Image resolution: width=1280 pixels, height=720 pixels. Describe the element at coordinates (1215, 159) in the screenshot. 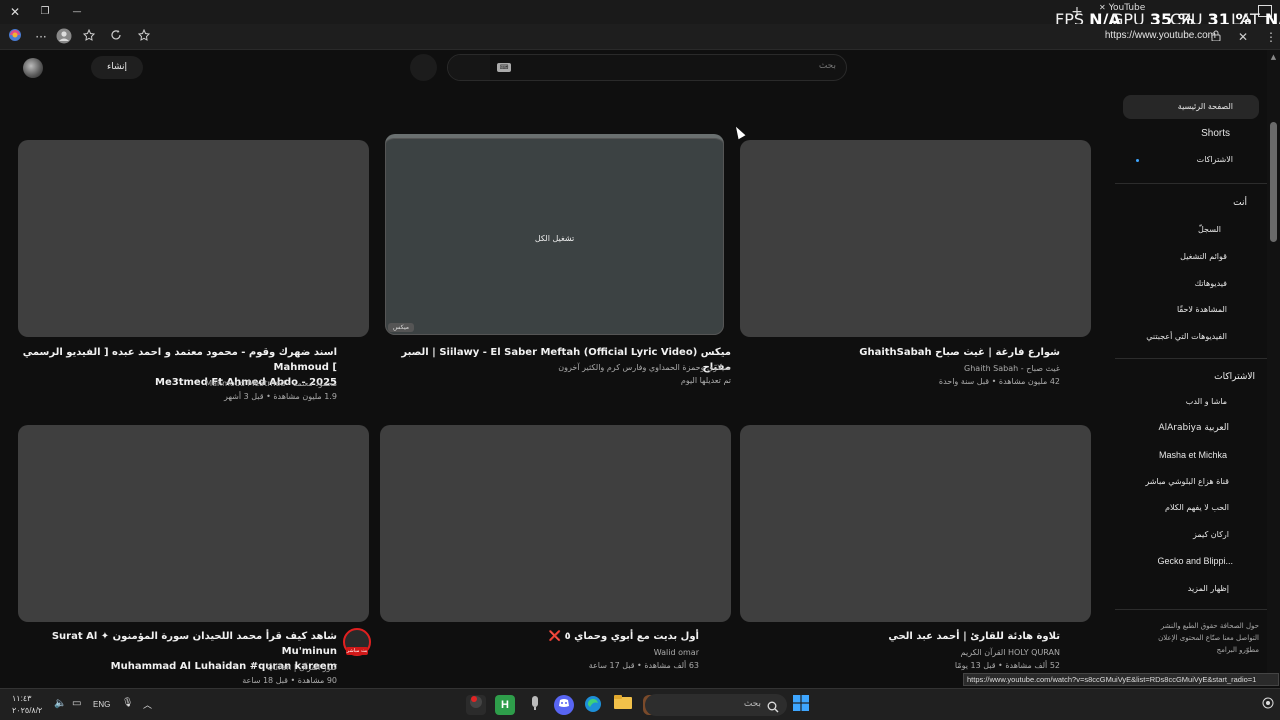

I see `sidebar-item-subscriptions: الاشتراكات` at that location.